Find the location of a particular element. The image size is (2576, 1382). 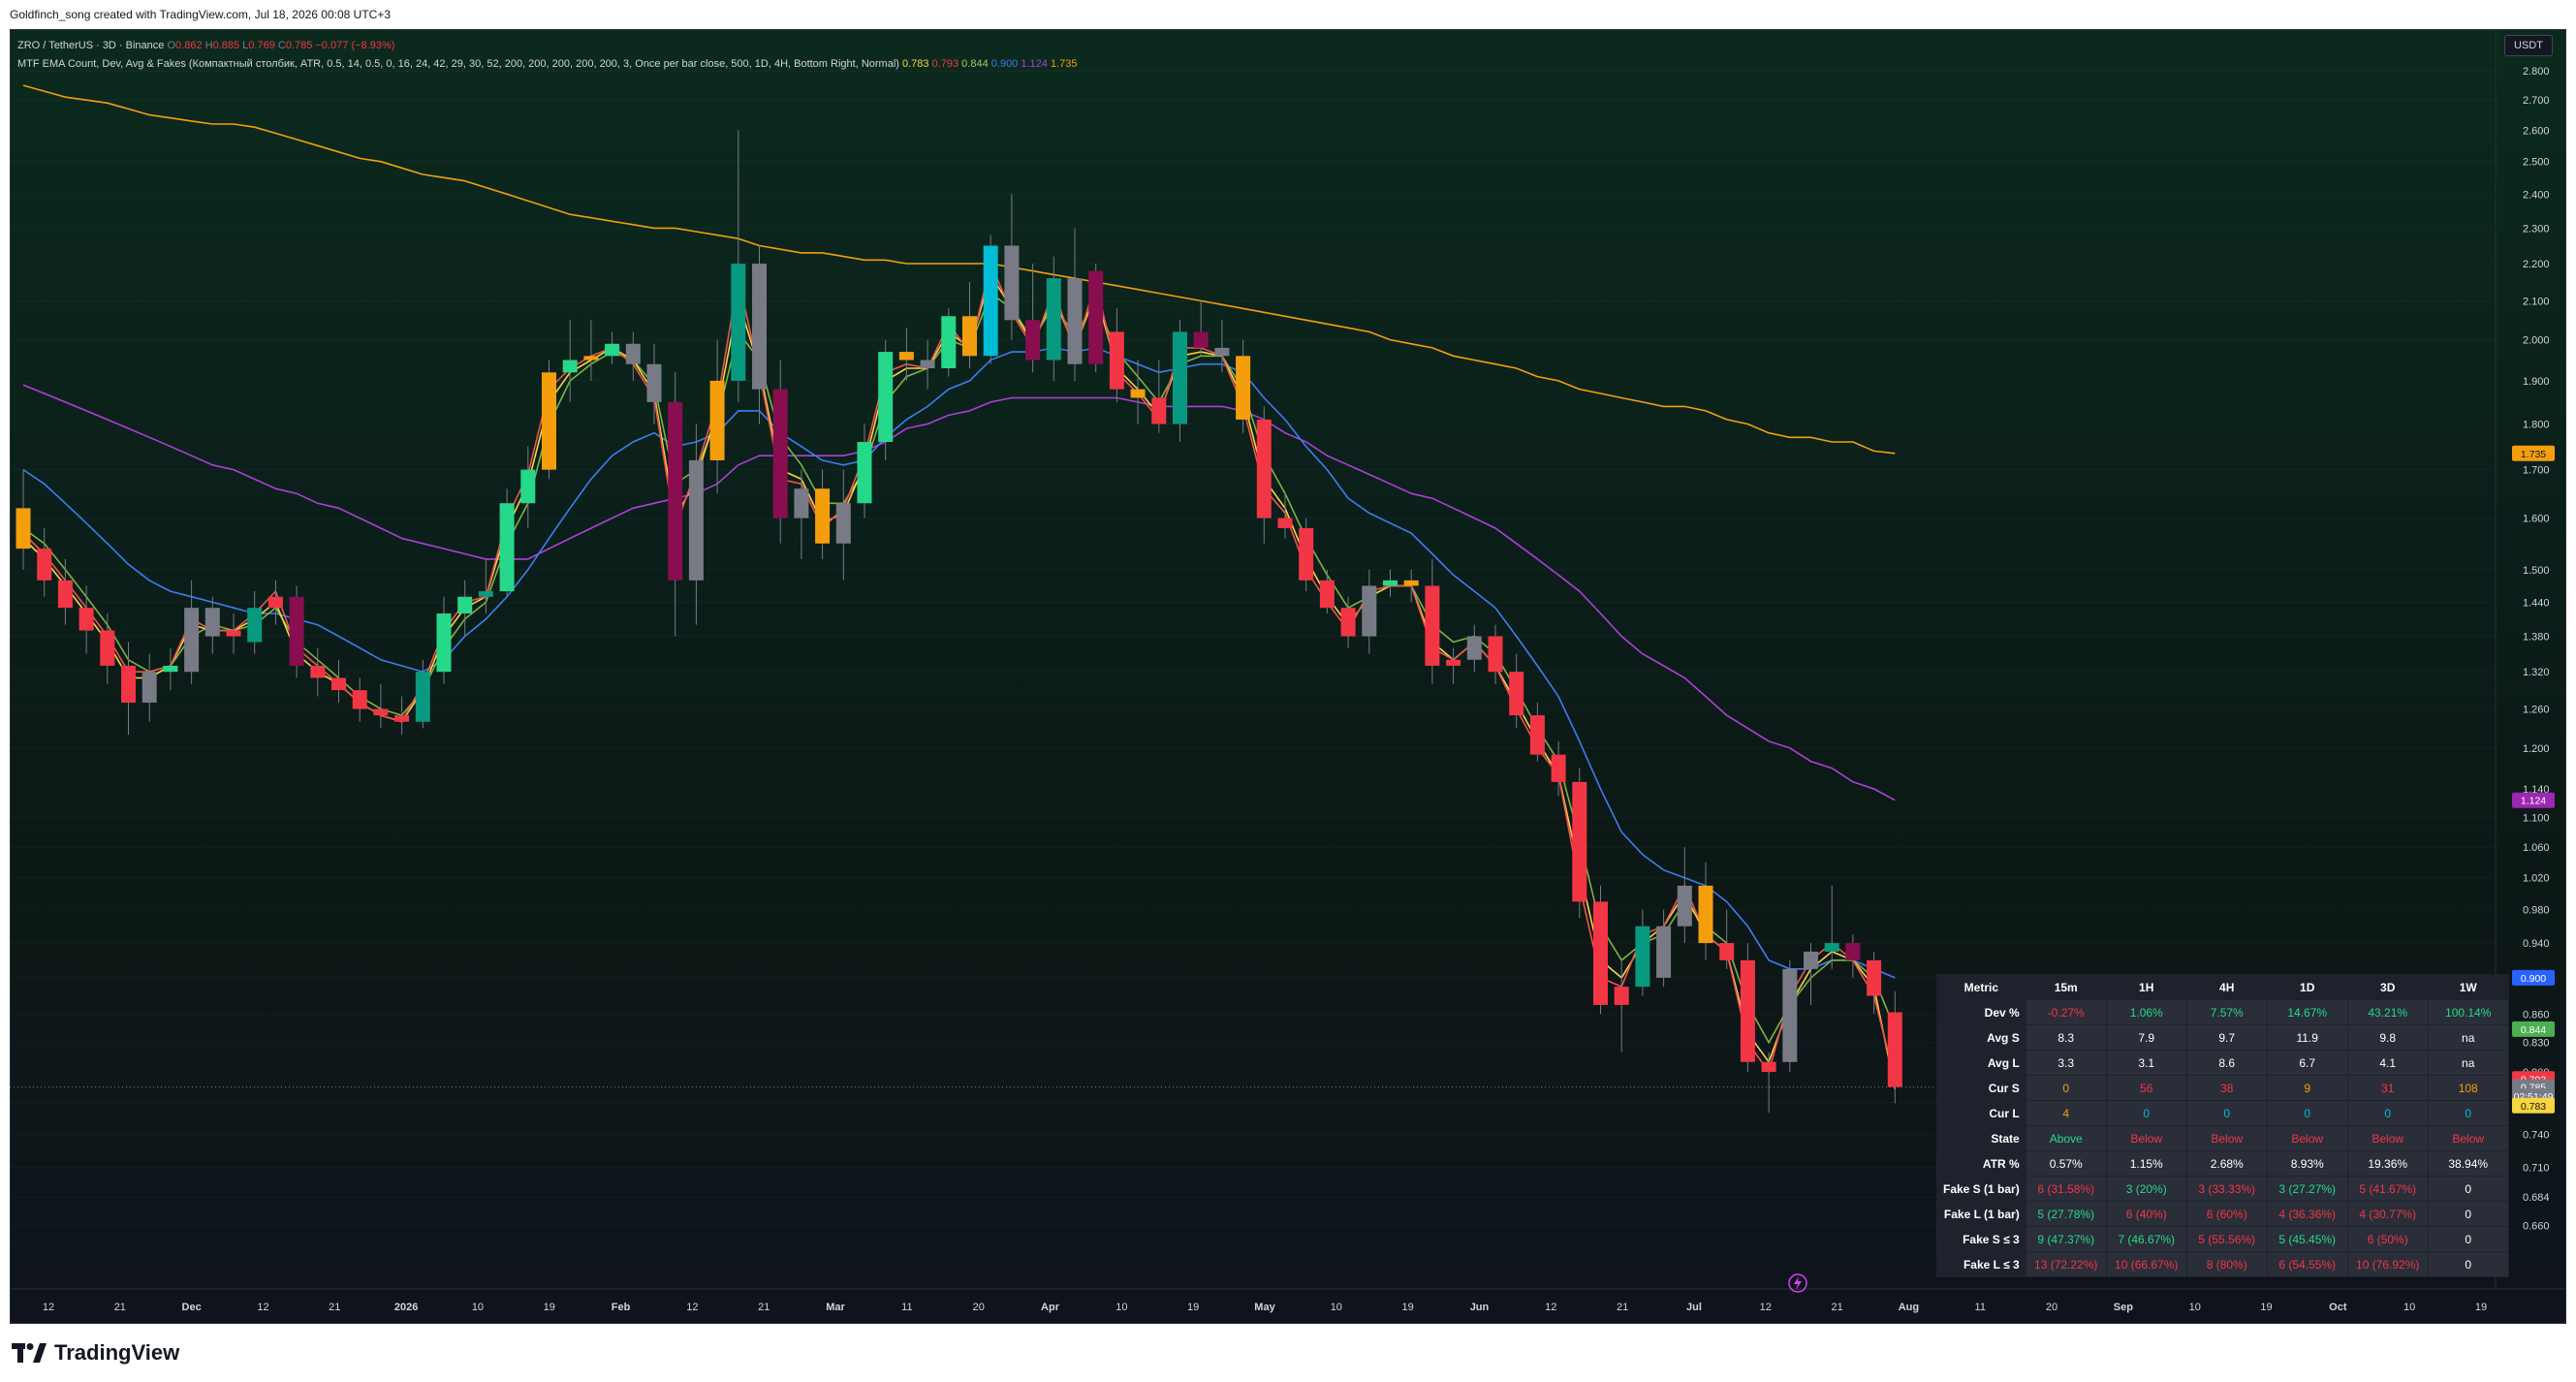

tradingview-logo: TradingView is located at coordinates (95, 1352).